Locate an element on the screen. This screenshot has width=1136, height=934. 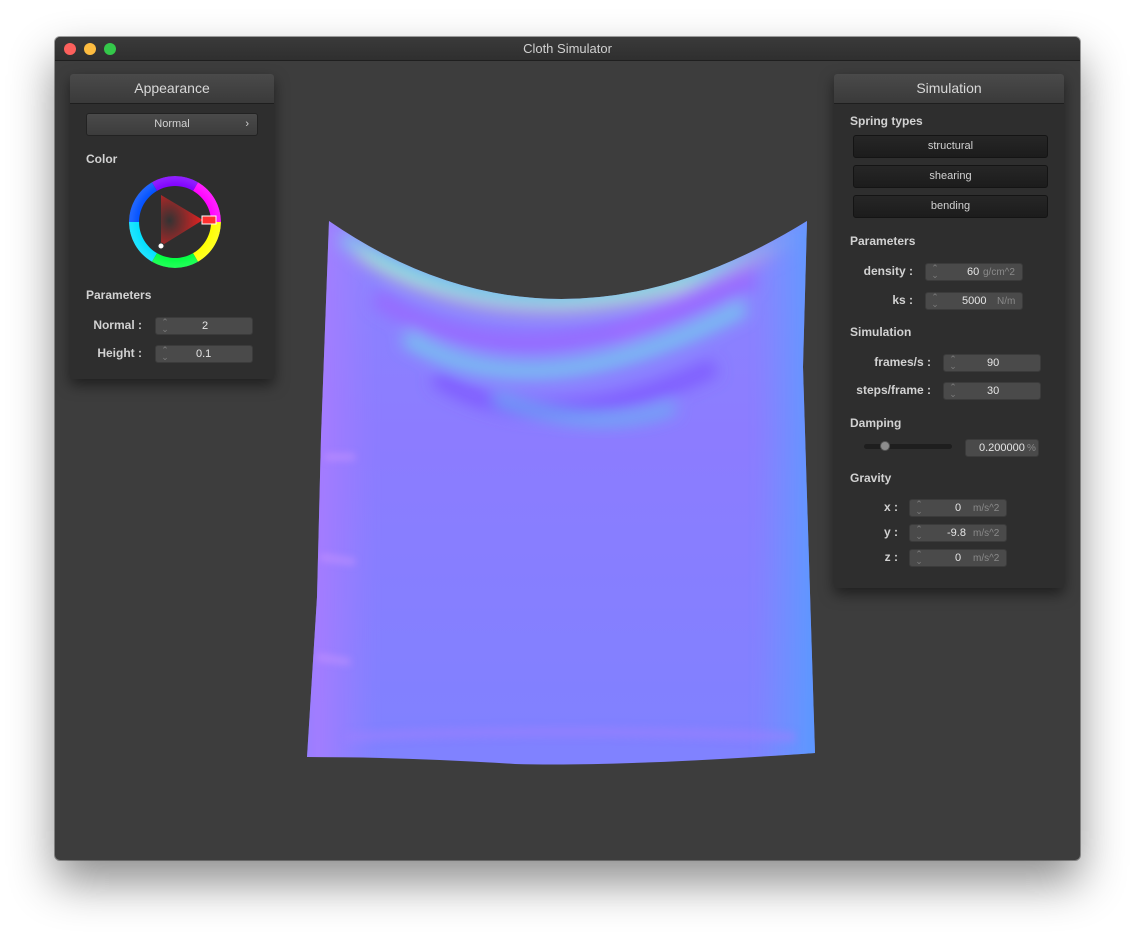
shearing-button: shearing is located at coordinates (950, 176).